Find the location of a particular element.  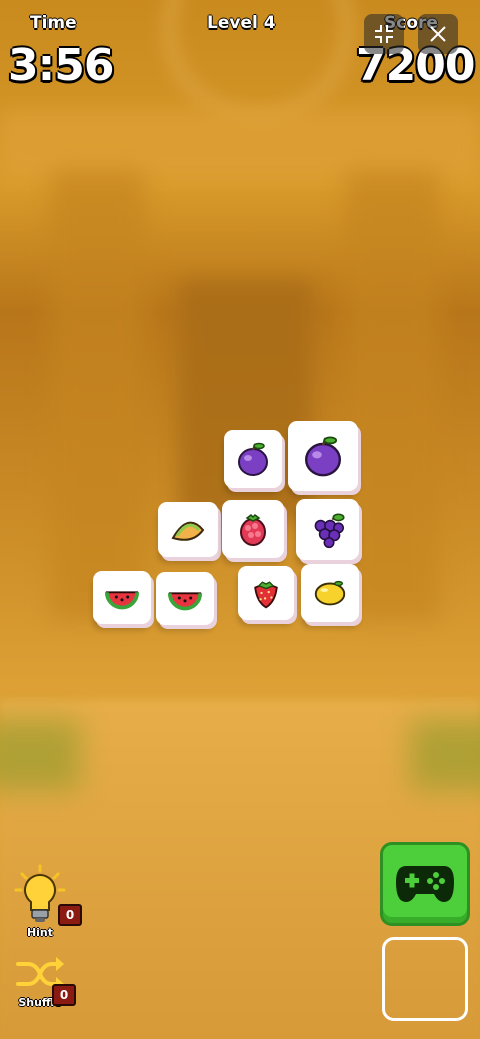

close-button is located at coordinates (438, 34).